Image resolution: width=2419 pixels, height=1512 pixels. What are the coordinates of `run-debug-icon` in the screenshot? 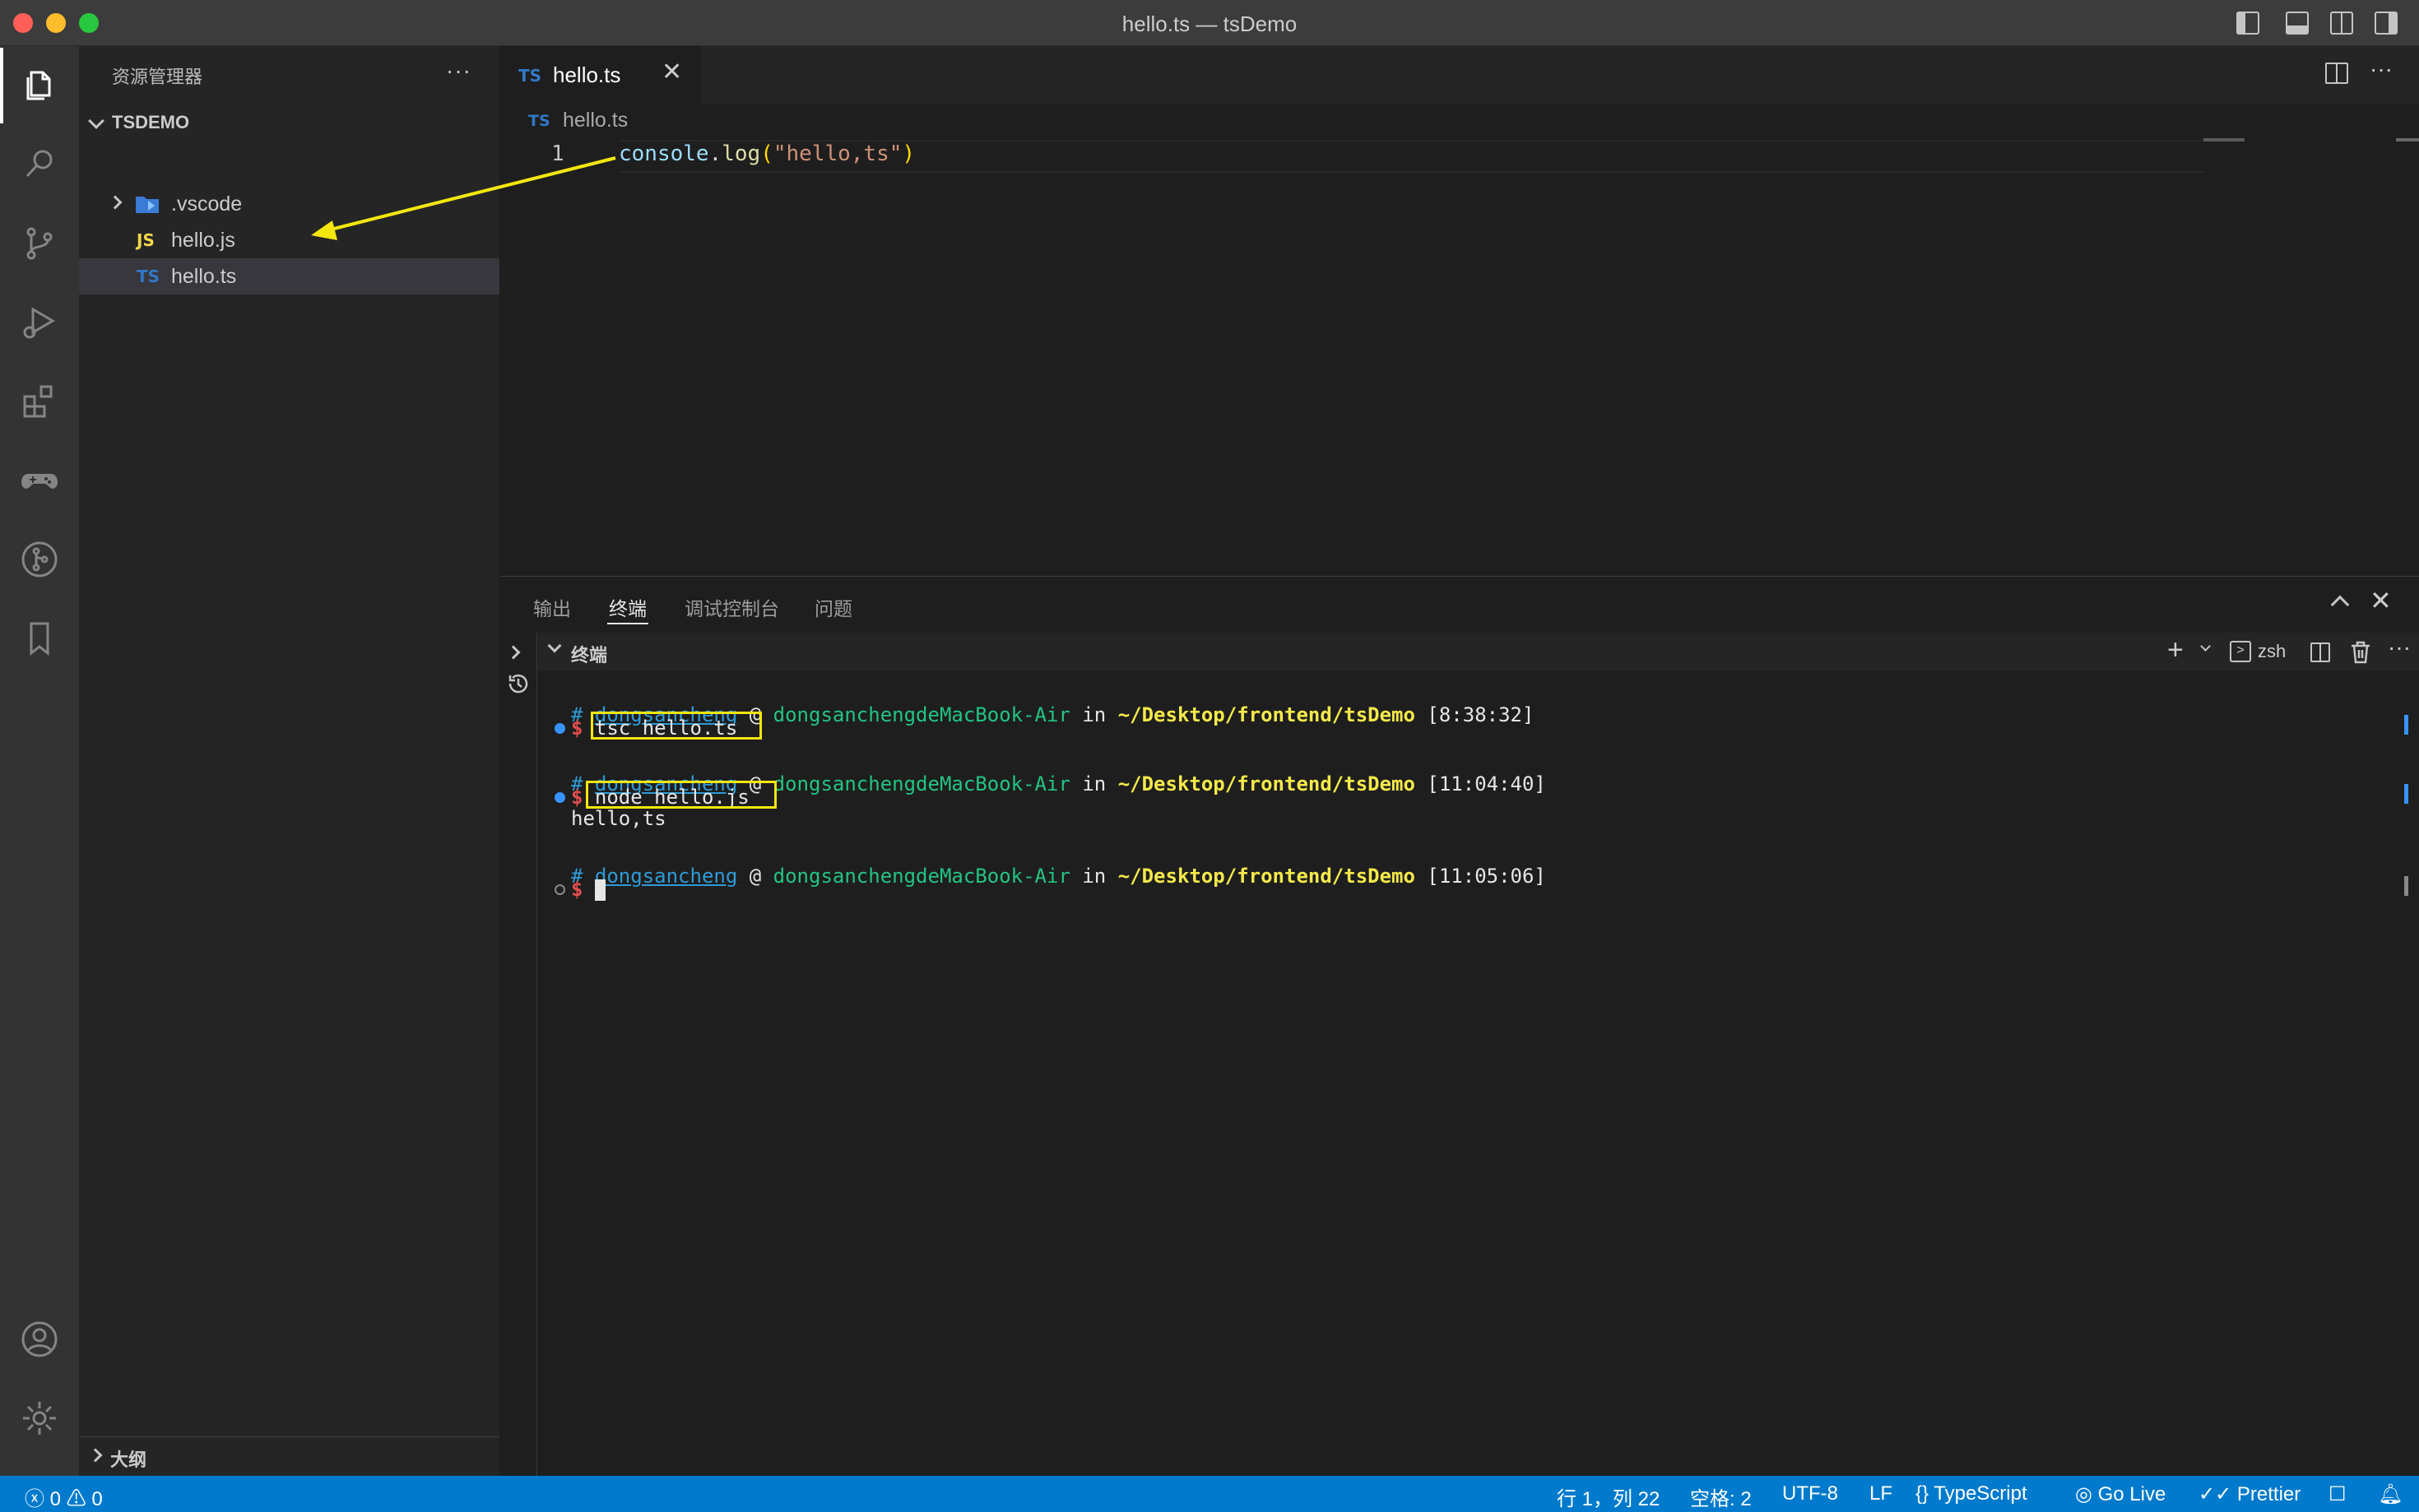 It's located at (39, 322).